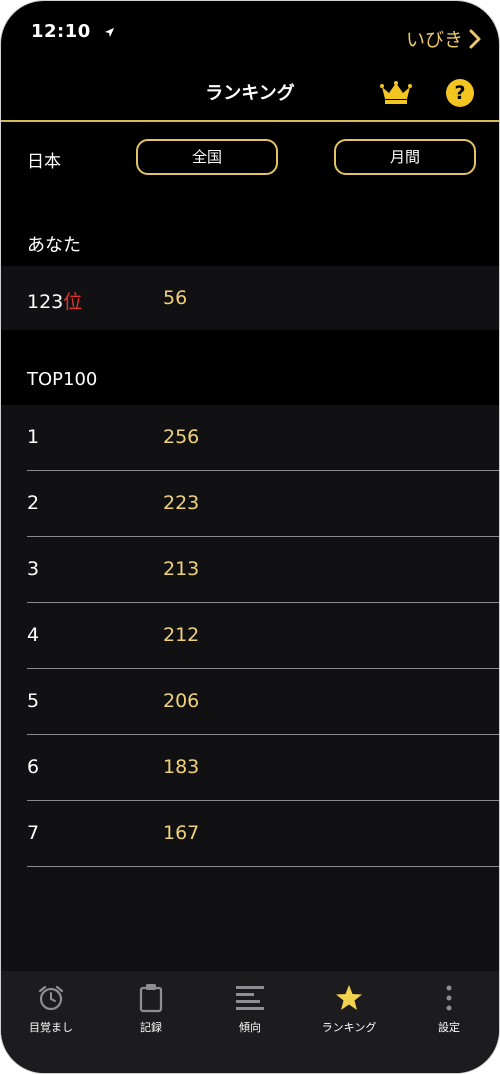 This screenshot has width=500, height=1074. Describe the element at coordinates (51, 998) in the screenshot. I see `alarm-clock-icon` at that location.